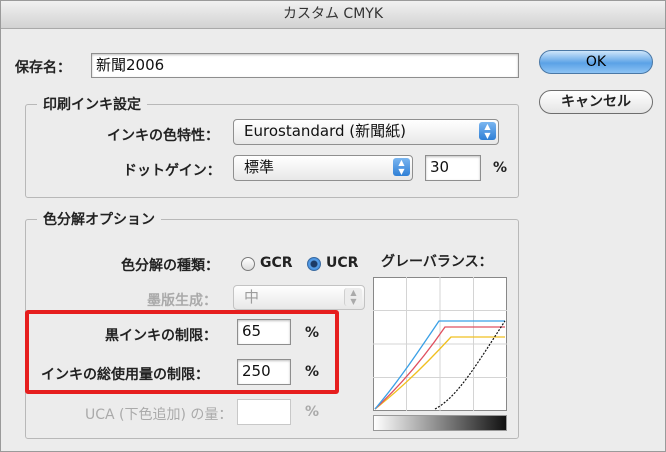  Describe the element at coordinates (299, 297) in the screenshot. I see `black-generation-popup: 中 ▲ ▼` at that location.